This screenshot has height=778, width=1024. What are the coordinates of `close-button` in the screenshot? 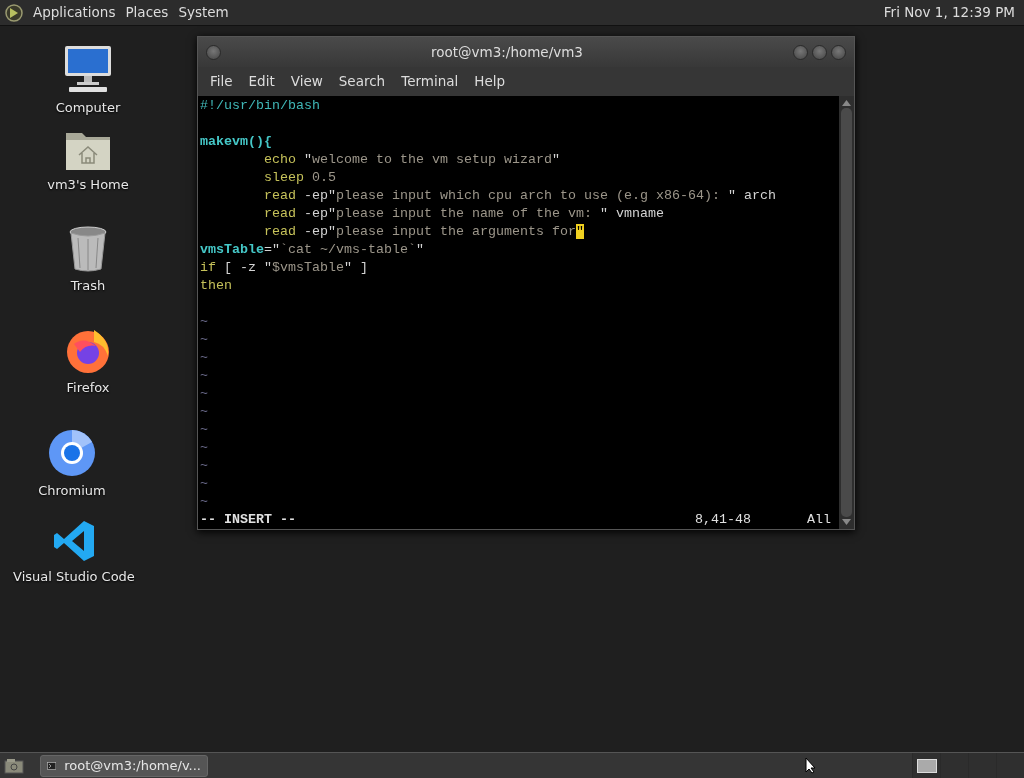 It's located at (838, 52).